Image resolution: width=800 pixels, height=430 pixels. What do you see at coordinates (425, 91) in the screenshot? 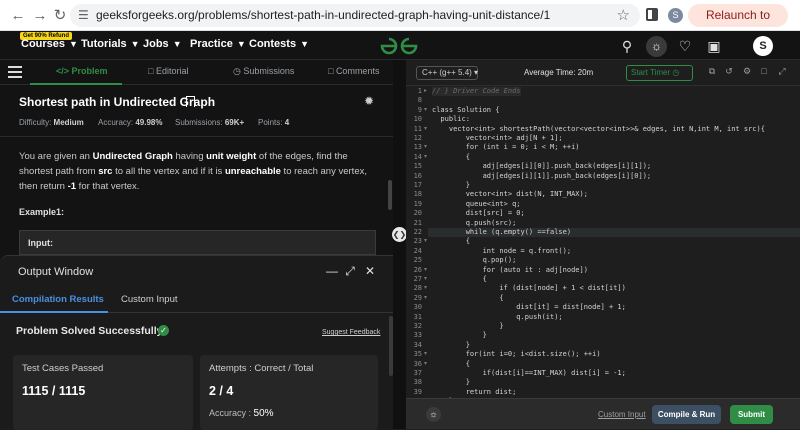
I see `fold-arrow-icon: ▸` at bounding box center [425, 91].